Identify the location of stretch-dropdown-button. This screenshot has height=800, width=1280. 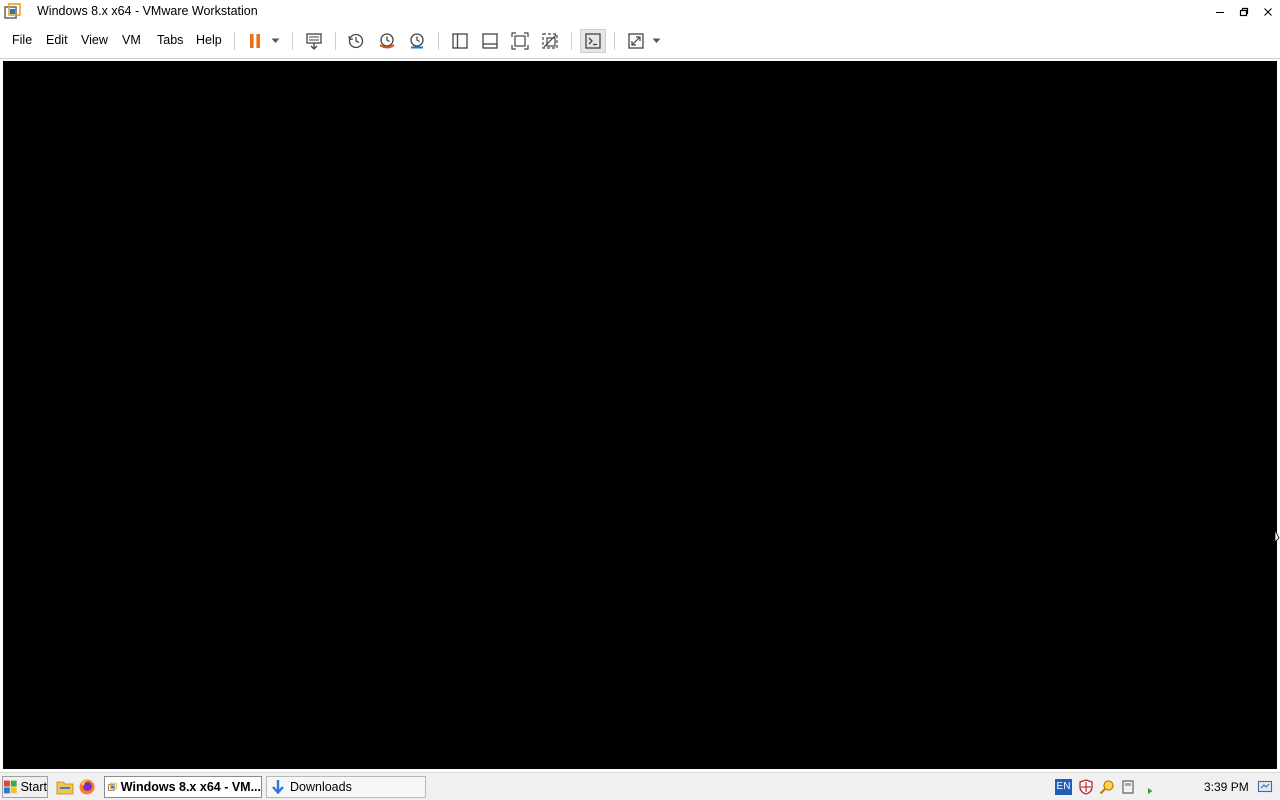
(656, 41).